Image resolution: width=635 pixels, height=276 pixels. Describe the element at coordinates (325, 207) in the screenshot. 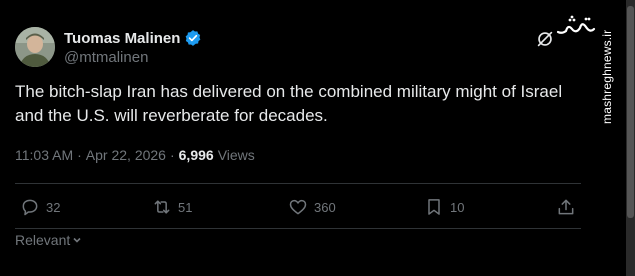

I see `like-count: 360` at that location.